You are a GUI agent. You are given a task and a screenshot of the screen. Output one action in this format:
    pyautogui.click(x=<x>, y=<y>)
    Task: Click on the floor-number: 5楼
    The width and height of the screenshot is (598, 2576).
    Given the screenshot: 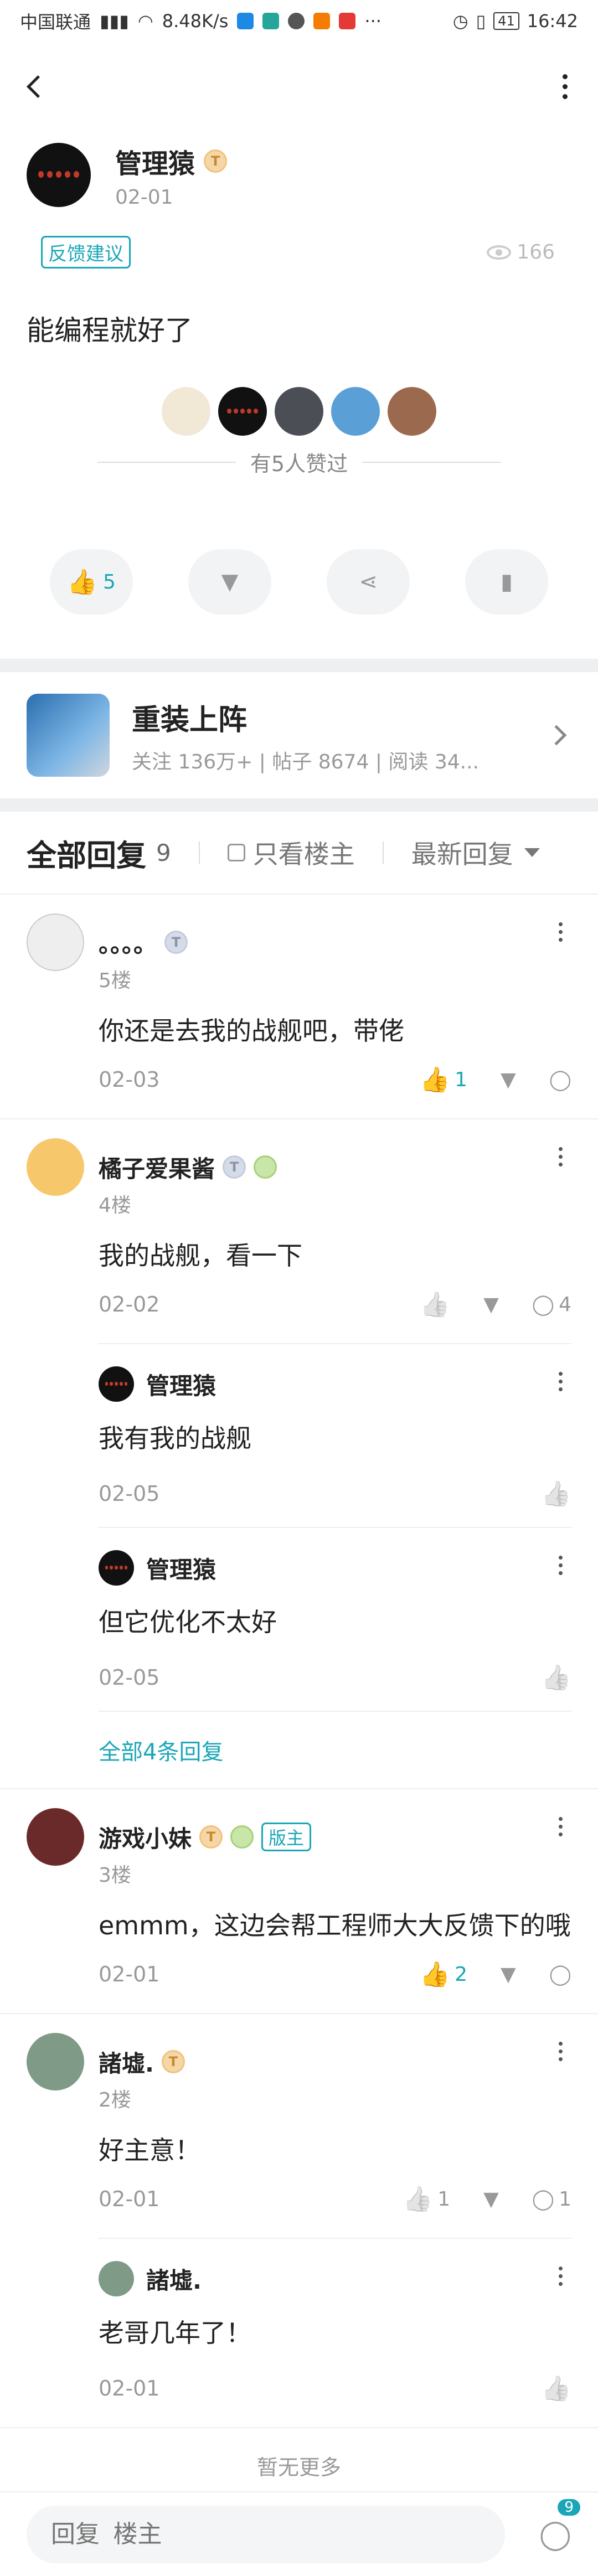 What is the action you would take?
    pyautogui.click(x=115, y=980)
    